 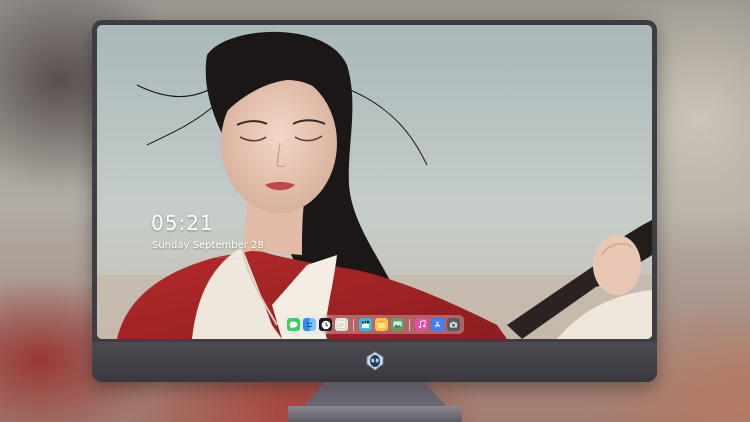 I want to click on clock-icon, so click(x=325, y=324).